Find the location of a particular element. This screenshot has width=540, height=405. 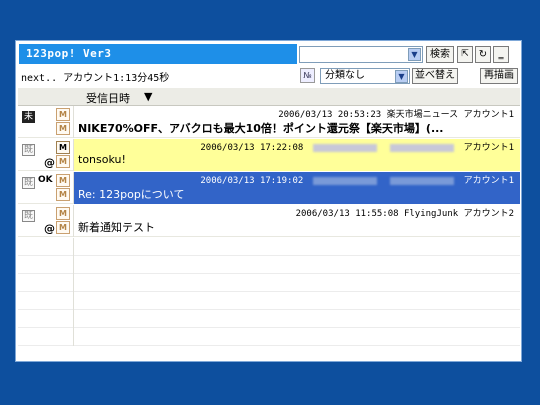

minimize-button: ‗ is located at coordinates (501, 54).